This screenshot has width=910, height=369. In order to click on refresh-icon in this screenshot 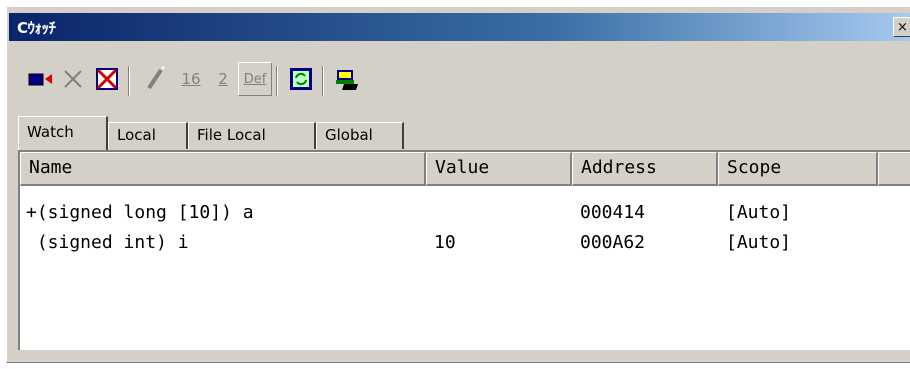, I will do `click(301, 79)`.